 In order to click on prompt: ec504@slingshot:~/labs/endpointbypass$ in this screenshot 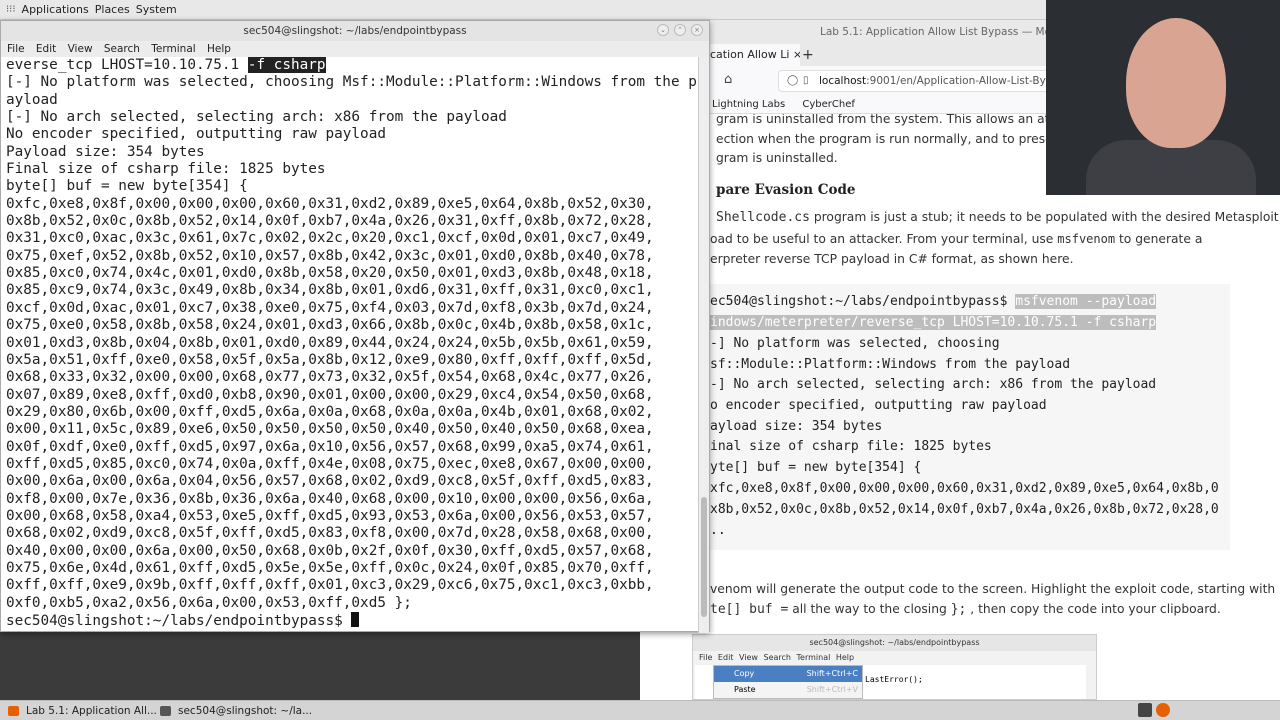, I will do `click(863, 301)`.